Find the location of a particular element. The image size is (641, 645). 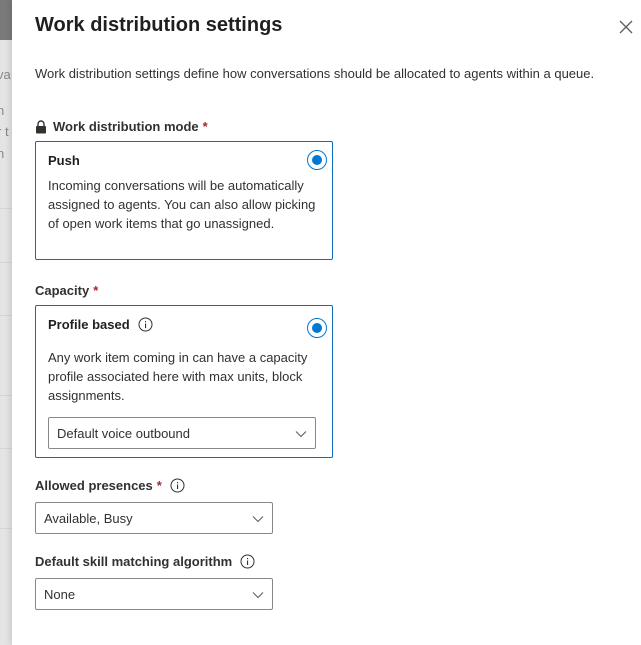

dropdown-value: None is located at coordinates (60, 594).